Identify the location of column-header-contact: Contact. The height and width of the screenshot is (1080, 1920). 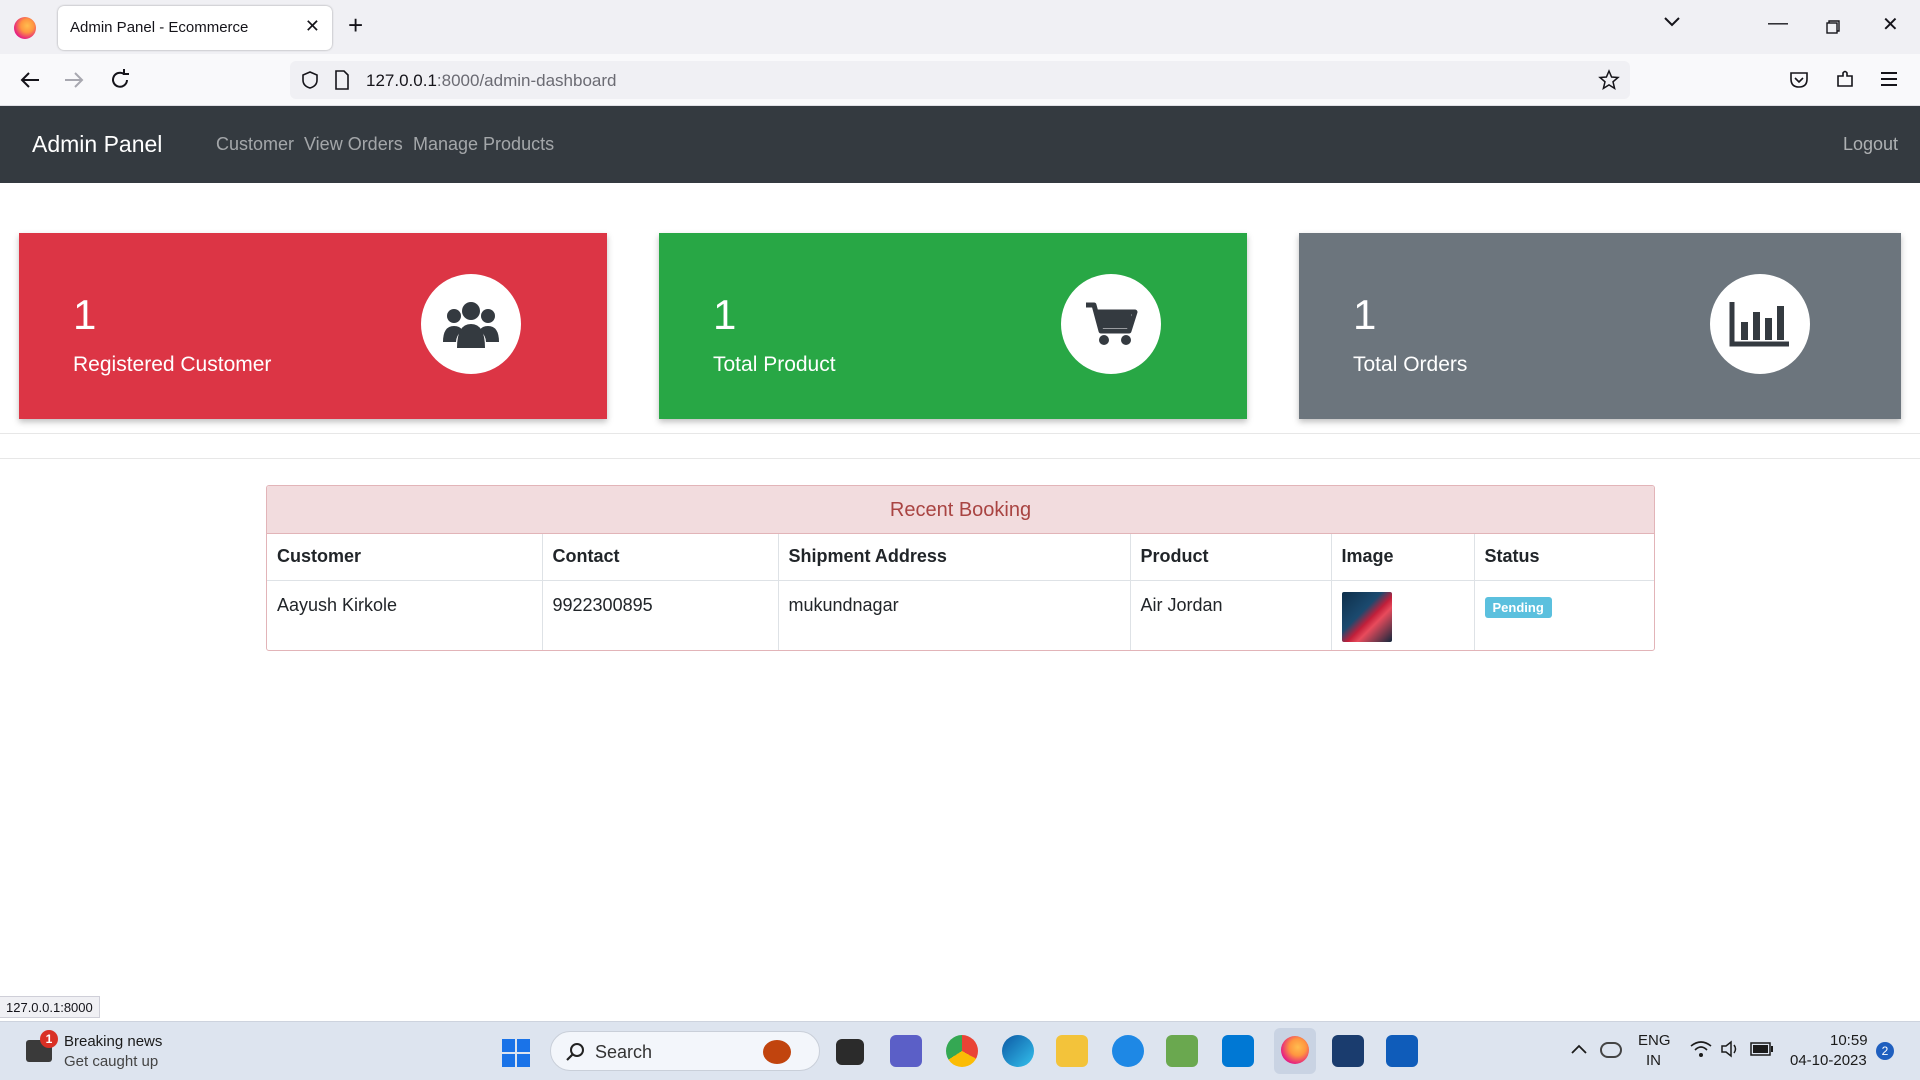
(660, 557).